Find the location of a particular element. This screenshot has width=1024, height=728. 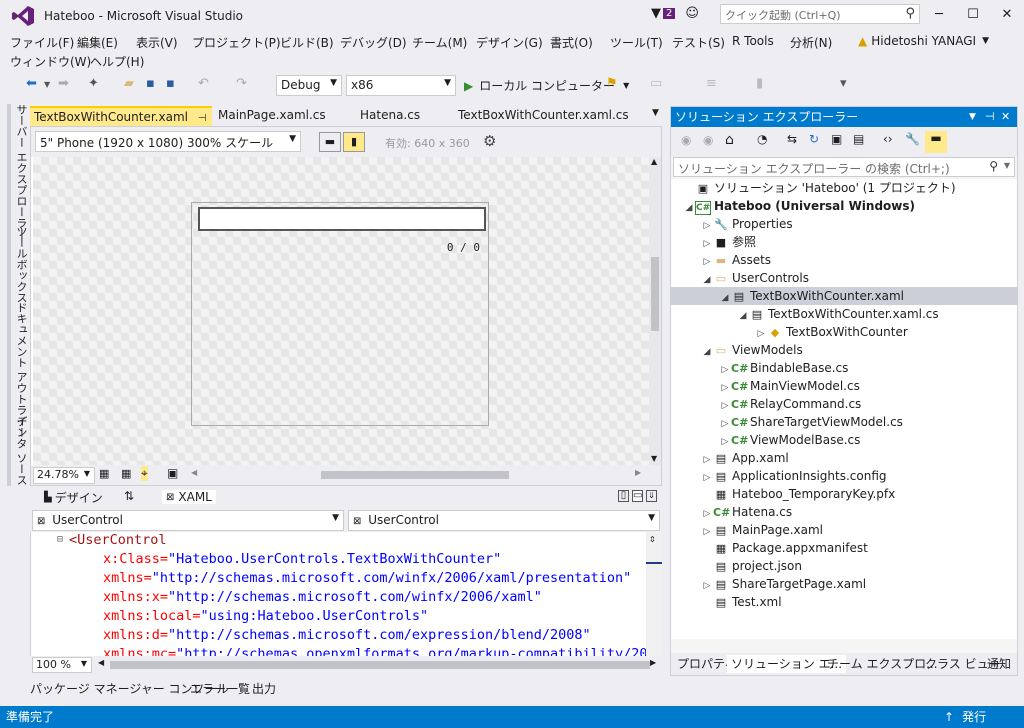

tree-item: ▷ ▤ ApplicationInsights.config is located at coordinates (844, 476).